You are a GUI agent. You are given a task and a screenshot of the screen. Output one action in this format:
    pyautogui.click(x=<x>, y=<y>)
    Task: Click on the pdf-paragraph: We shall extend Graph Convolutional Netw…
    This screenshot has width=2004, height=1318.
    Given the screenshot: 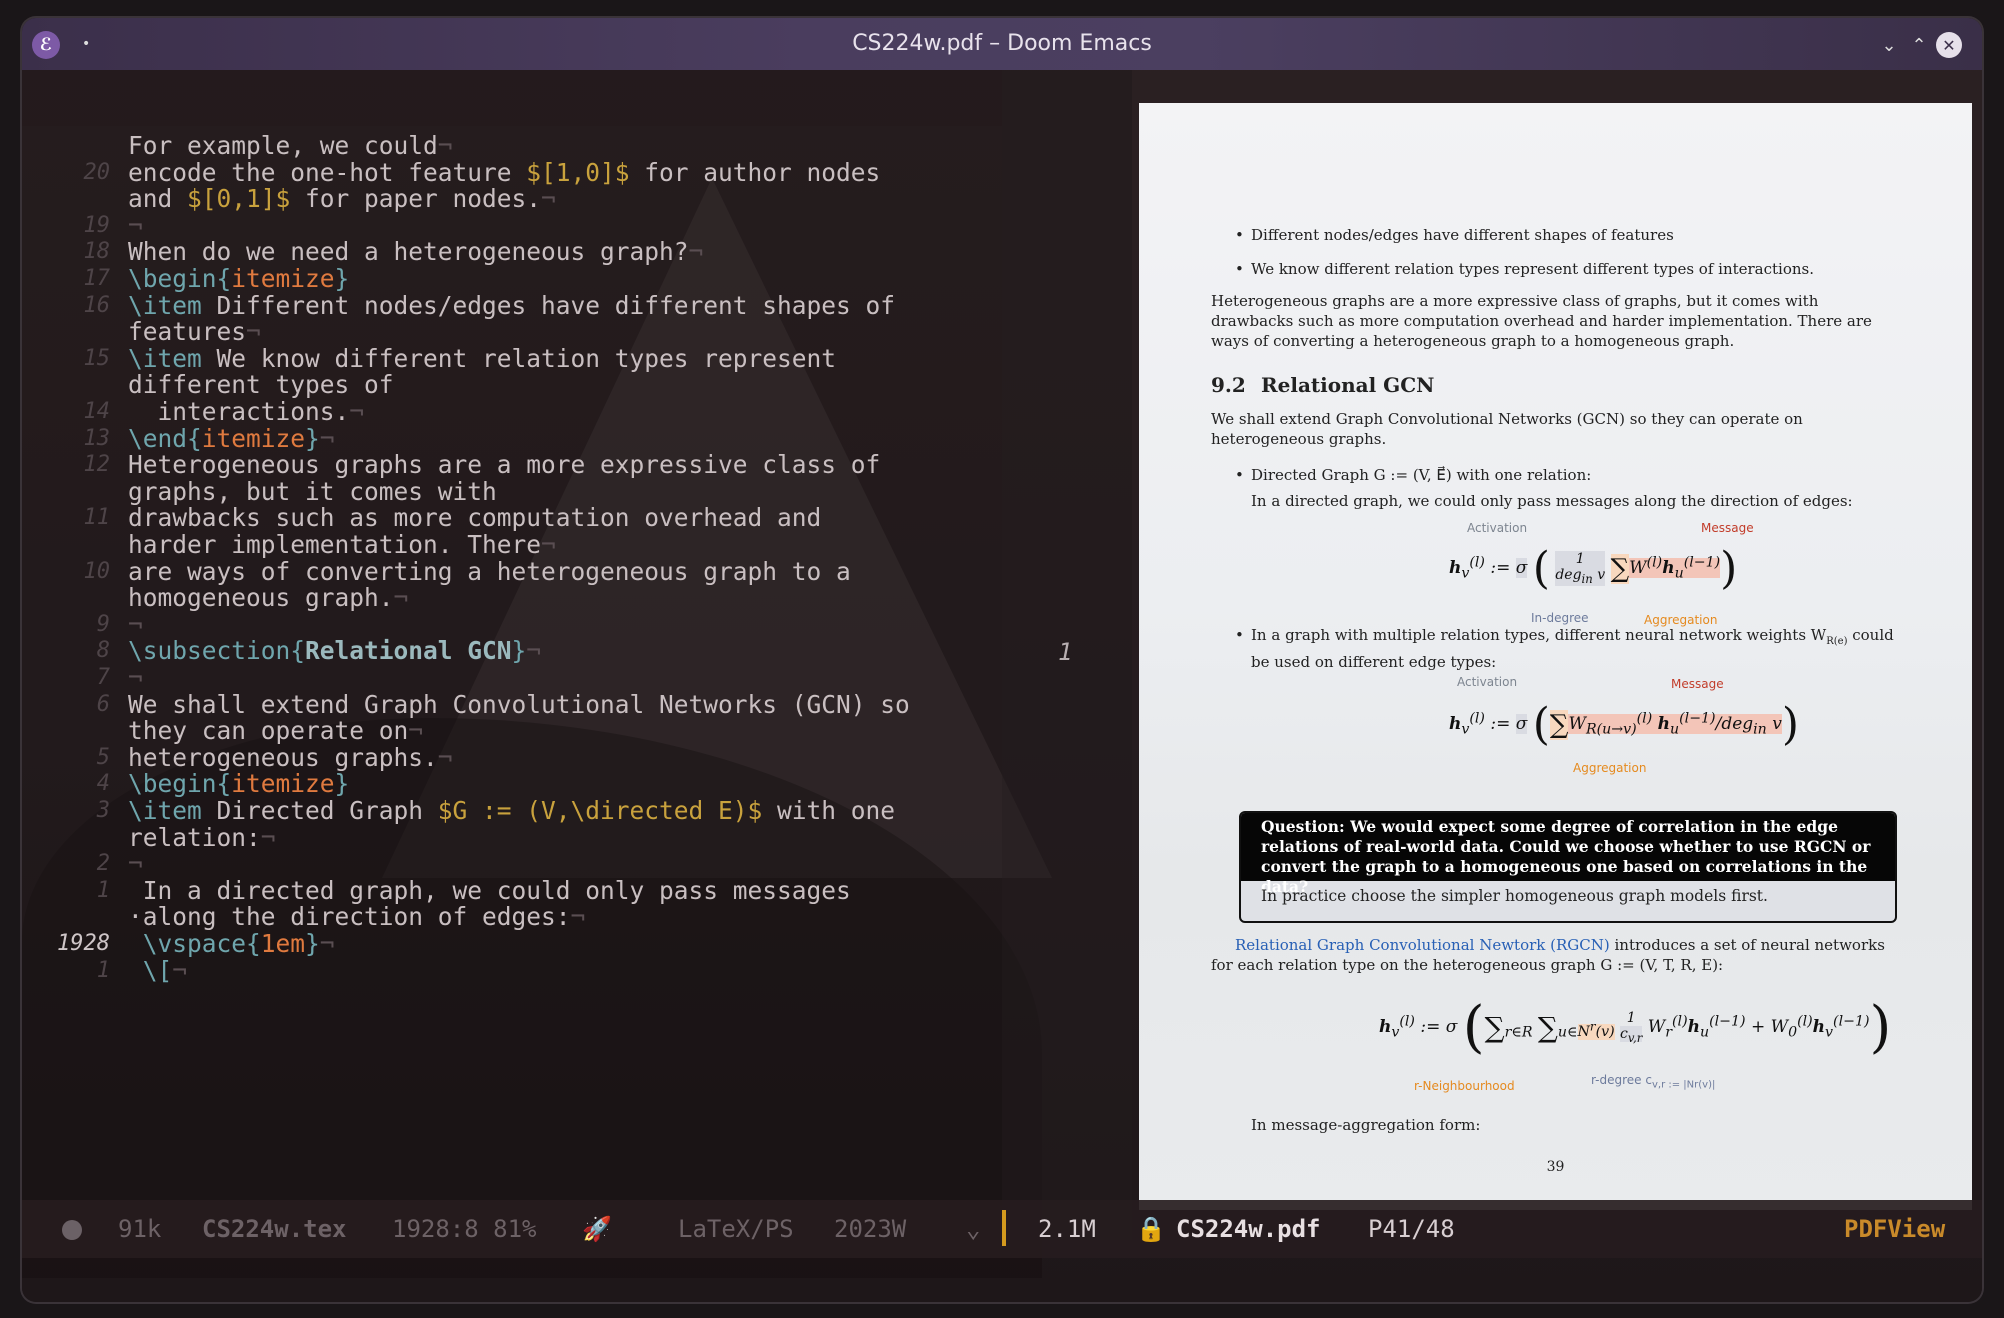 What is the action you would take?
    pyautogui.click(x=1507, y=429)
    